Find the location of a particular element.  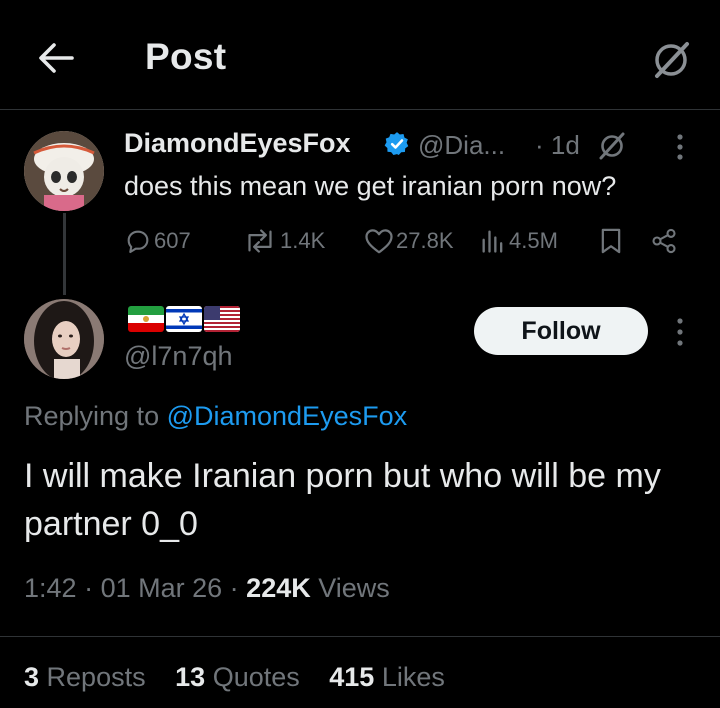

engagement-stats: 3 Reposts 13 Quotes 415 Likes is located at coordinates (245, 677).